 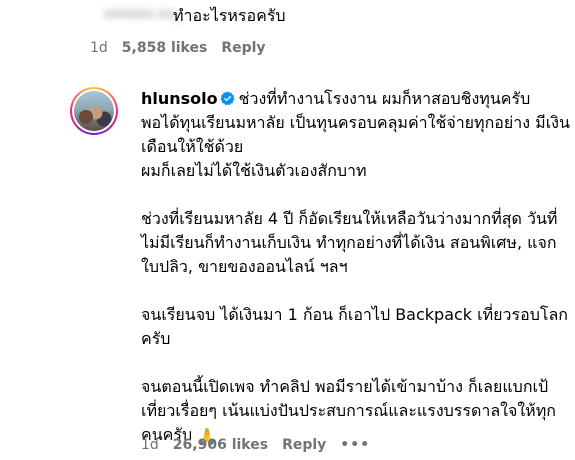 I want to click on top-comment-likes: 5,858 likes, so click(x=165, y=48).